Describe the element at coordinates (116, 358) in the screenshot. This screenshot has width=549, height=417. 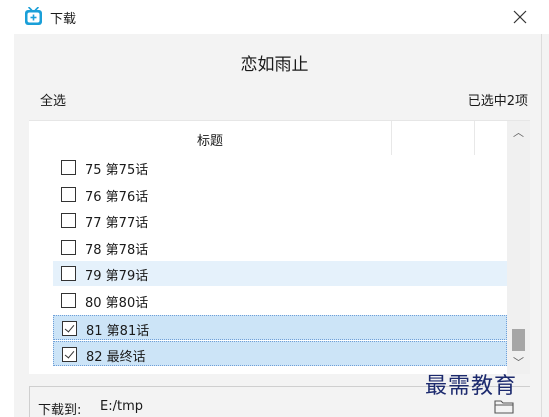
I see `chapter-label: 82 最终话` at that location.